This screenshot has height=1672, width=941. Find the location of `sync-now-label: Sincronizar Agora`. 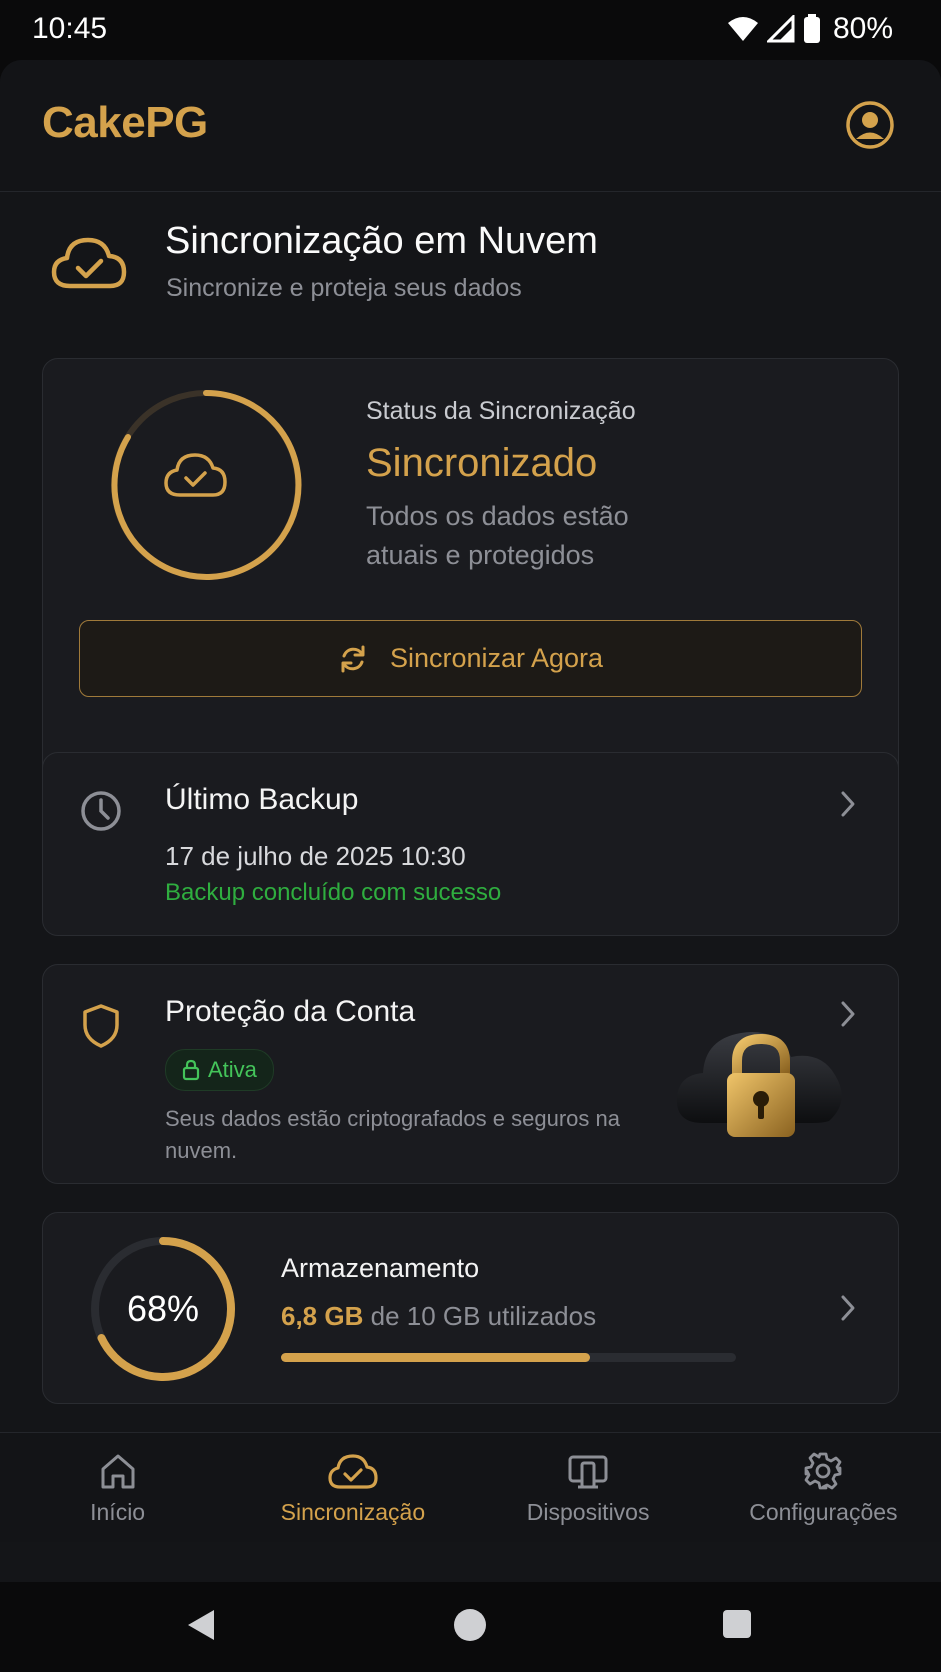

sync-now-label: Sincronizar Agora is located at coordinates (496, 658).